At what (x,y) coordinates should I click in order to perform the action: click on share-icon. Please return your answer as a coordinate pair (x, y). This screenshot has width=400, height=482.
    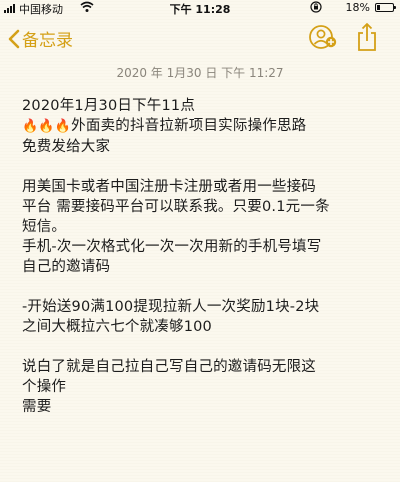
    Looking at the image, I should click on (367, 37).